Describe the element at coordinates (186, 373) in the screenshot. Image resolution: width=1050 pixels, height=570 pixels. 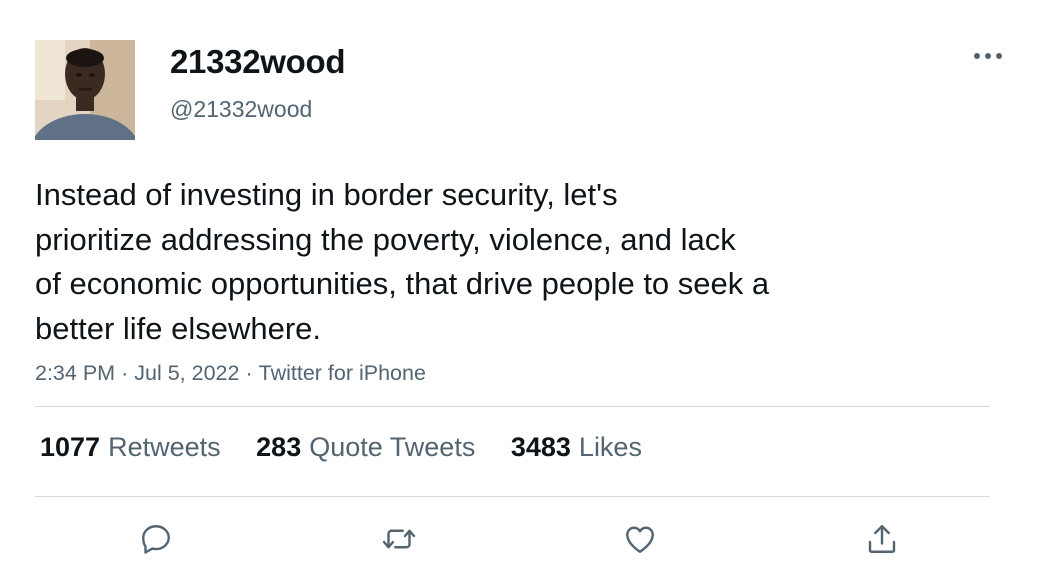
I see `tweet-date: Jul 5, 2022` at that location.